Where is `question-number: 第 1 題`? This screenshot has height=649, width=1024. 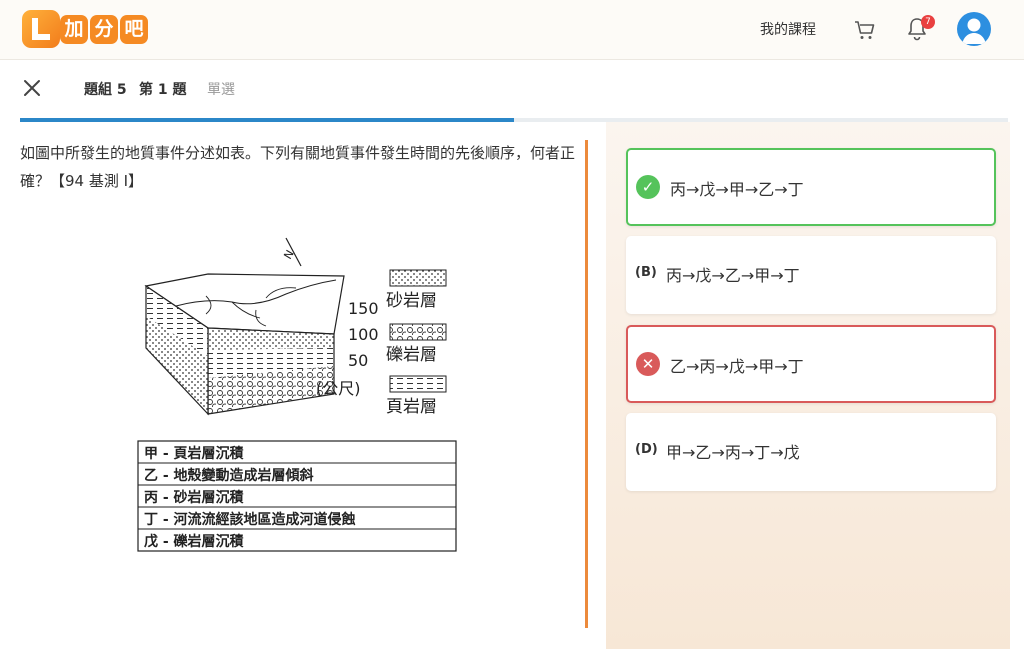 question-number: 第 1 題 is located at coordinates (163, 90).